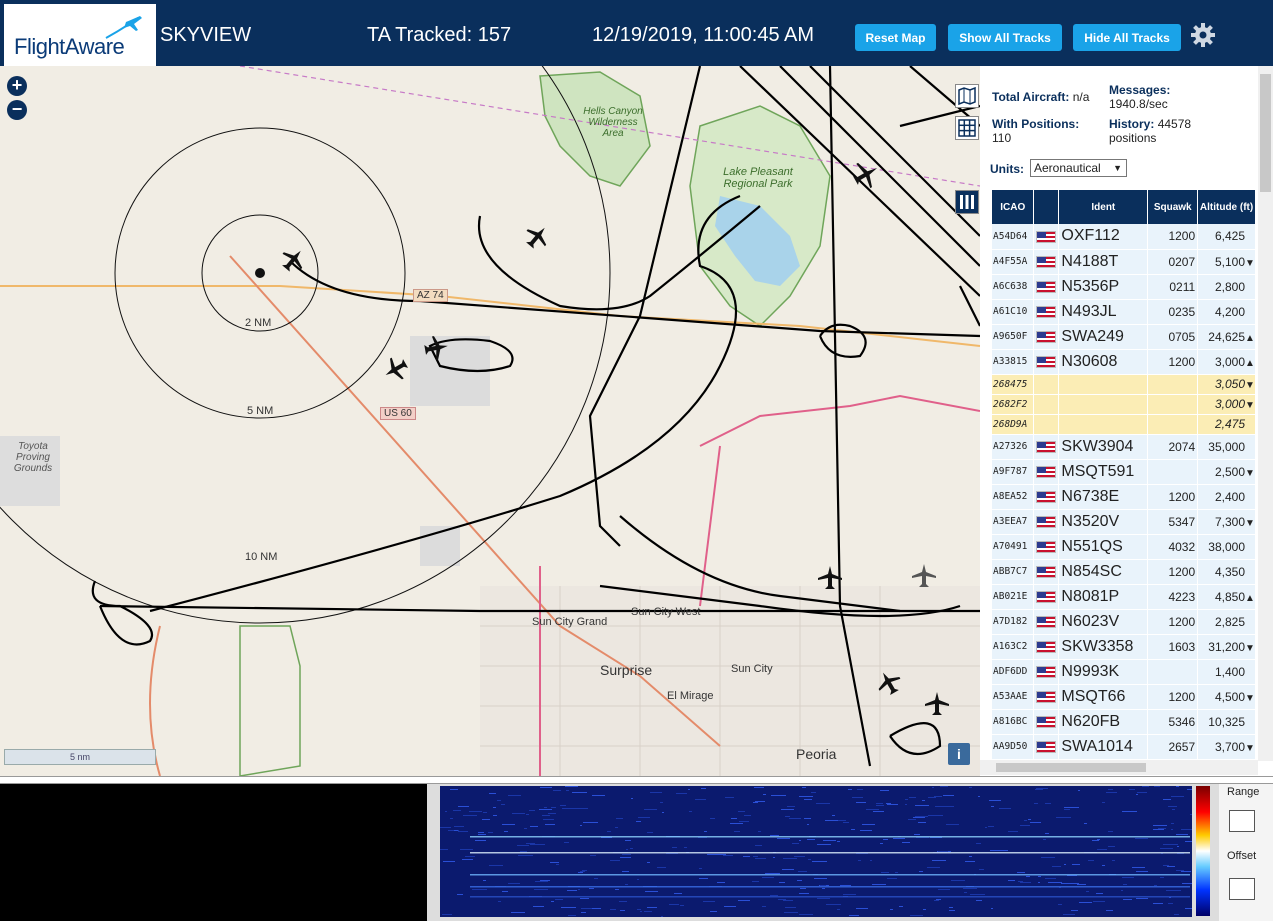 Image resolution: width=1273 pixels, height=921 pixels. I want to click on flightaware-logo: FlightAware, so click(80, 35).